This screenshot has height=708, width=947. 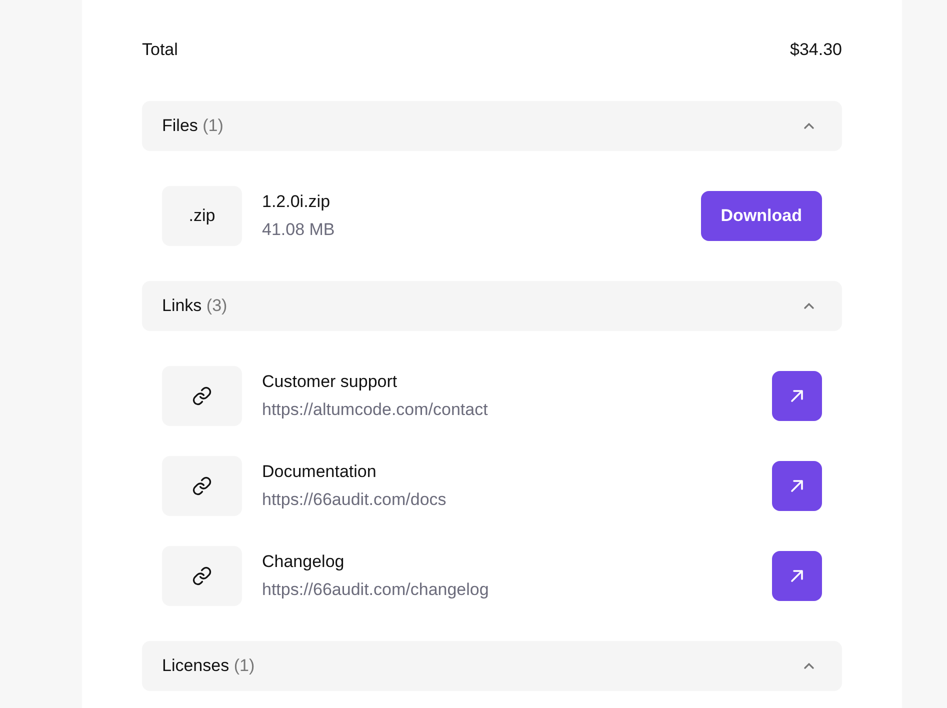 I want to click on licenses-section-header: Licenses (1), so click(x=492, y=666).